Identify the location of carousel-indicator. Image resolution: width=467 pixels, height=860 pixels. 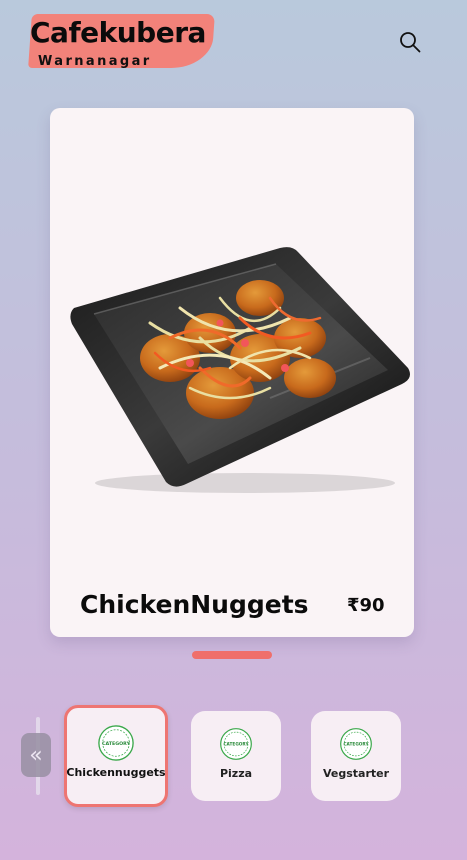
(232, 655).